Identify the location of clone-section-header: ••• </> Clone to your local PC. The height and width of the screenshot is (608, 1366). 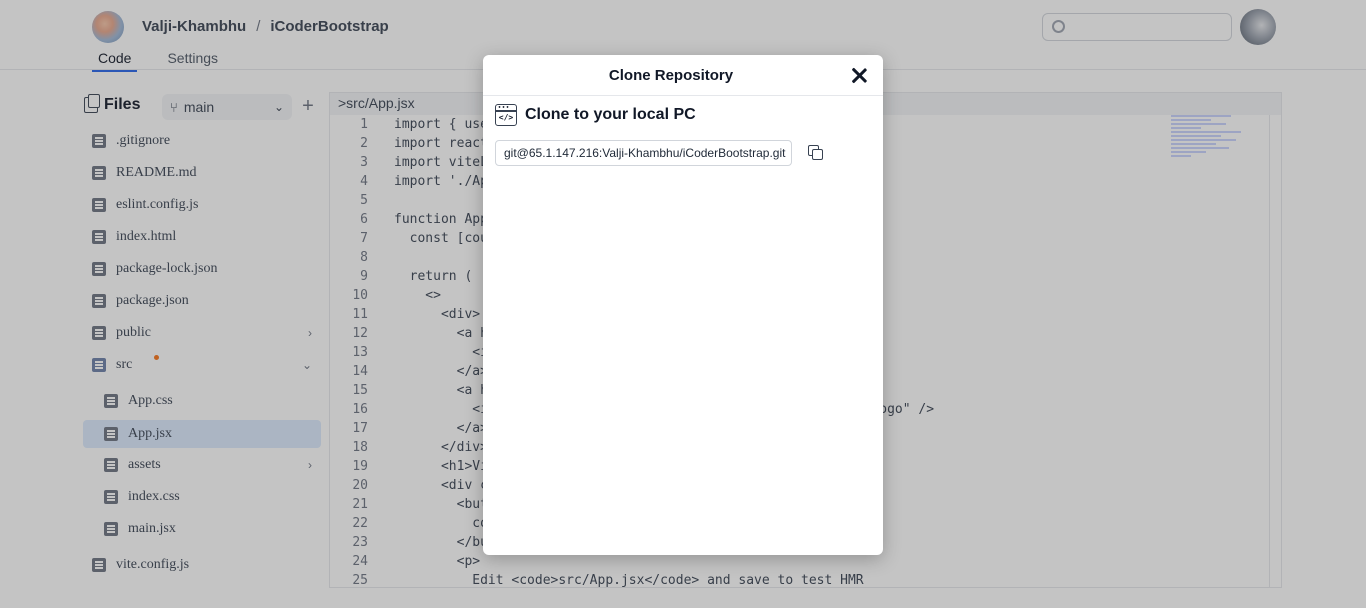
(595, 115).